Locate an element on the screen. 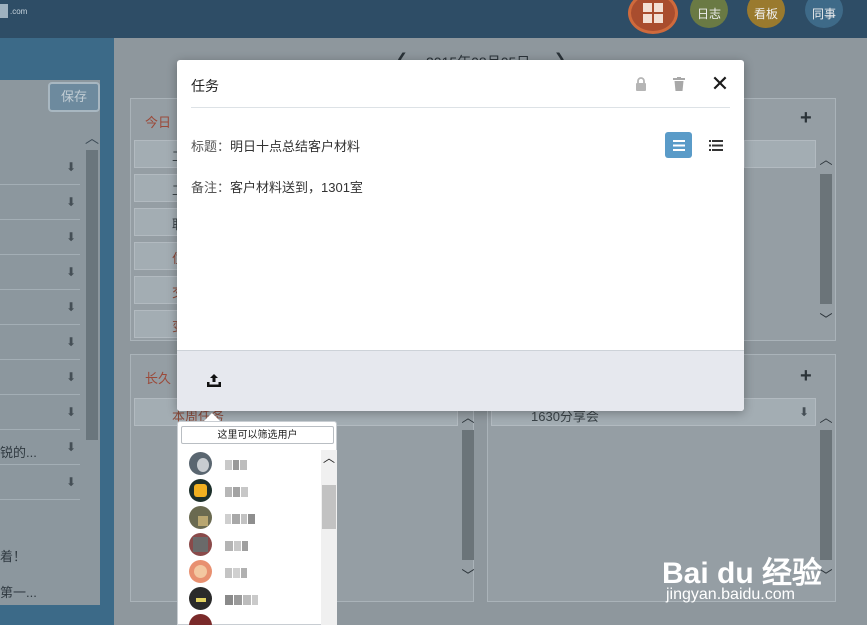  today-panel-title: 今日 is located at coordinates (158, 122).